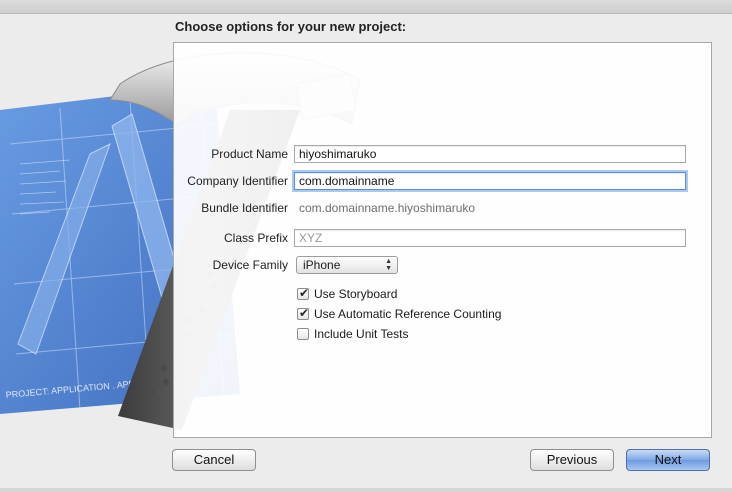 The image size is (732, 492). Describe the element at coordinates (244, 208) in the screenshot. I see `bundle-identifier-label: Bundle Identifier` at that location.